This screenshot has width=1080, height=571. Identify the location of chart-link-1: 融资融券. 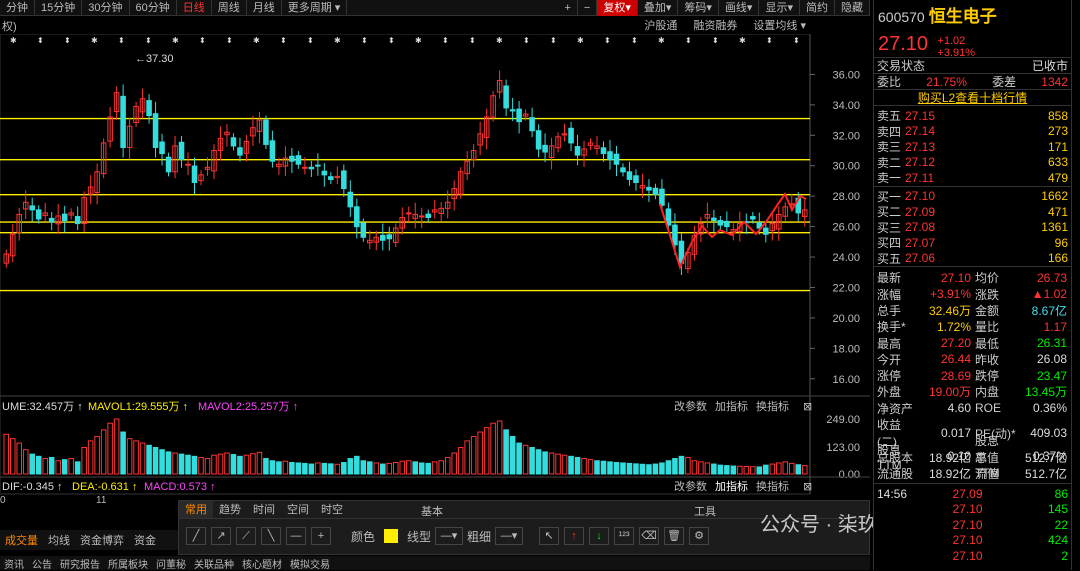
(715, 25).